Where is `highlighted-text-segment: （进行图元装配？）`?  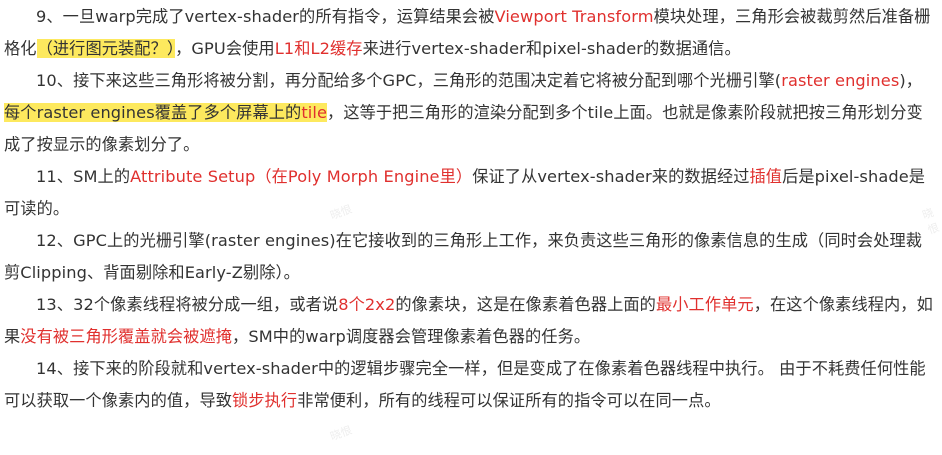
highlighted-text-segment: （进行图元装配？） is located at coordinates (106, 48).